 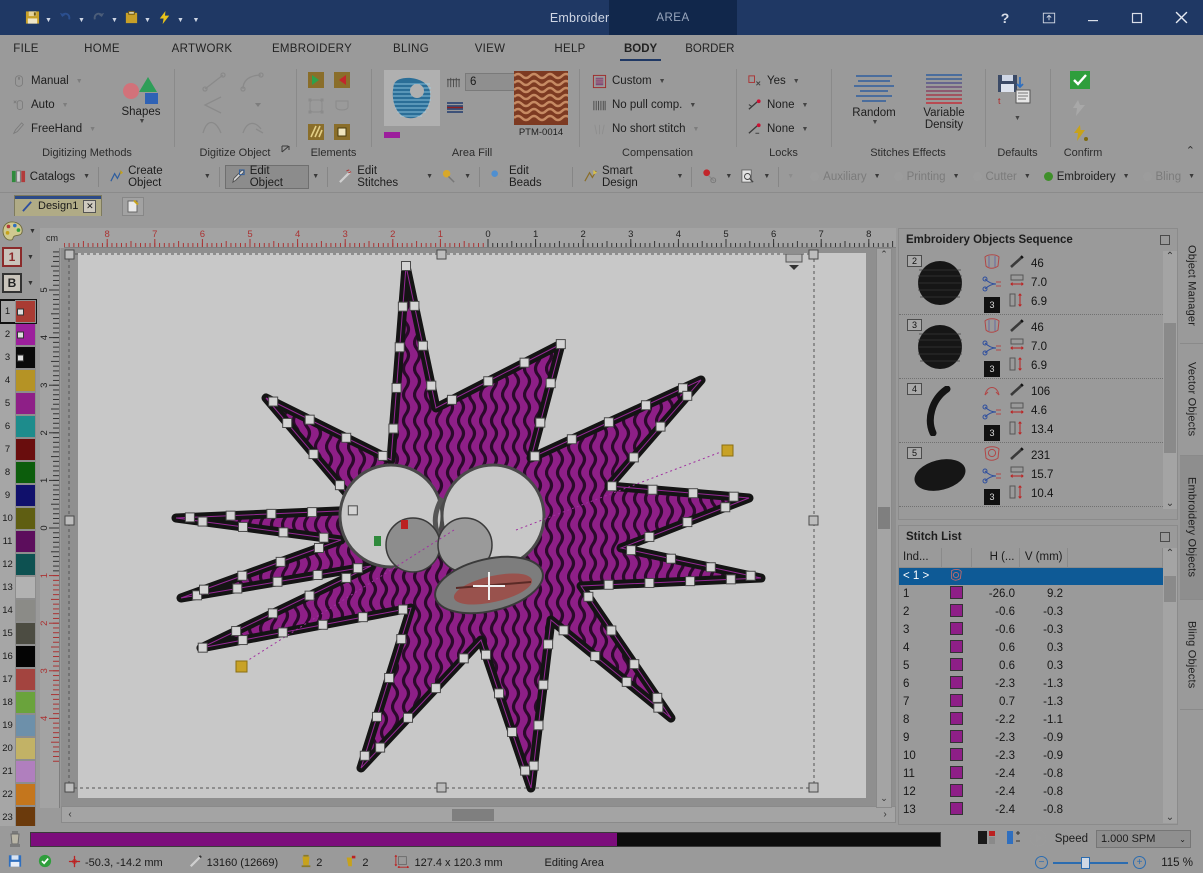 I want to click on stitch-row: 12 -2.4 -0.8, so click(x=1031, y=792).